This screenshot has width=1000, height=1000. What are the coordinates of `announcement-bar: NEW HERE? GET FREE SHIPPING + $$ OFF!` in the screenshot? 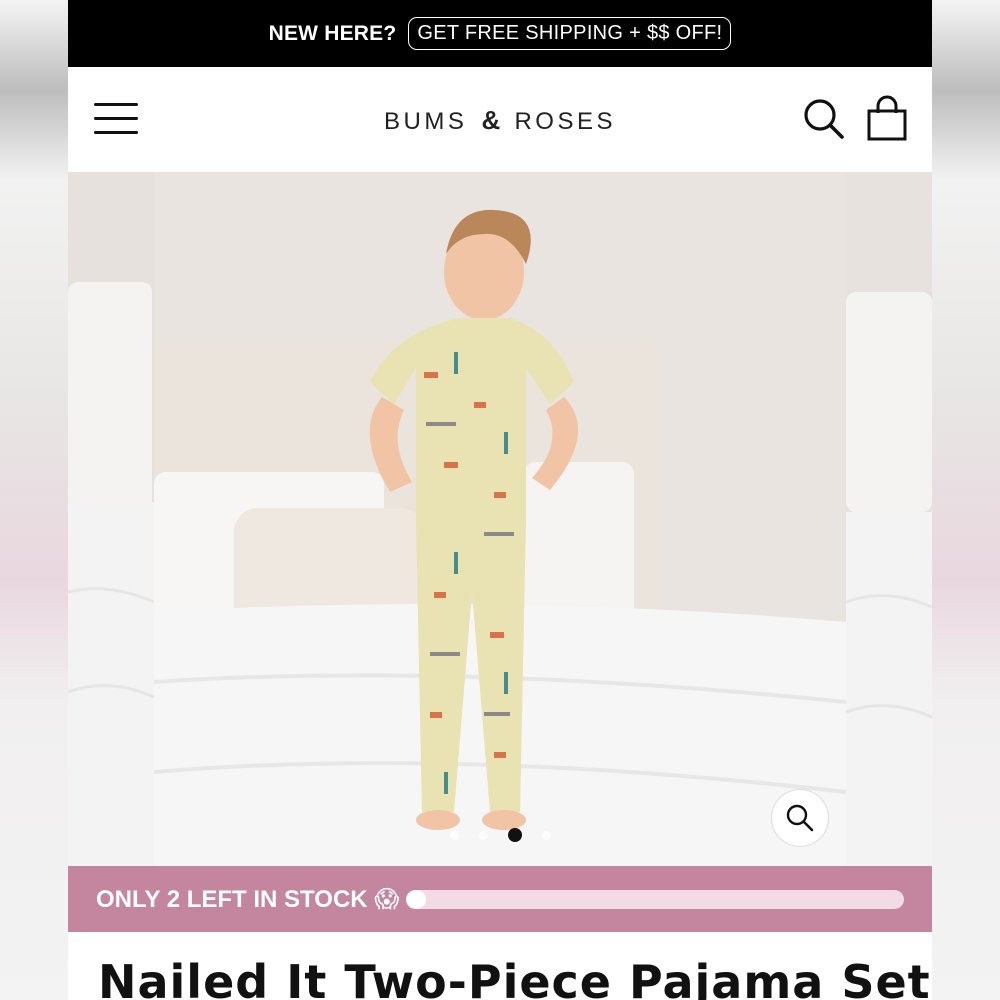 It's located at (500, 33).